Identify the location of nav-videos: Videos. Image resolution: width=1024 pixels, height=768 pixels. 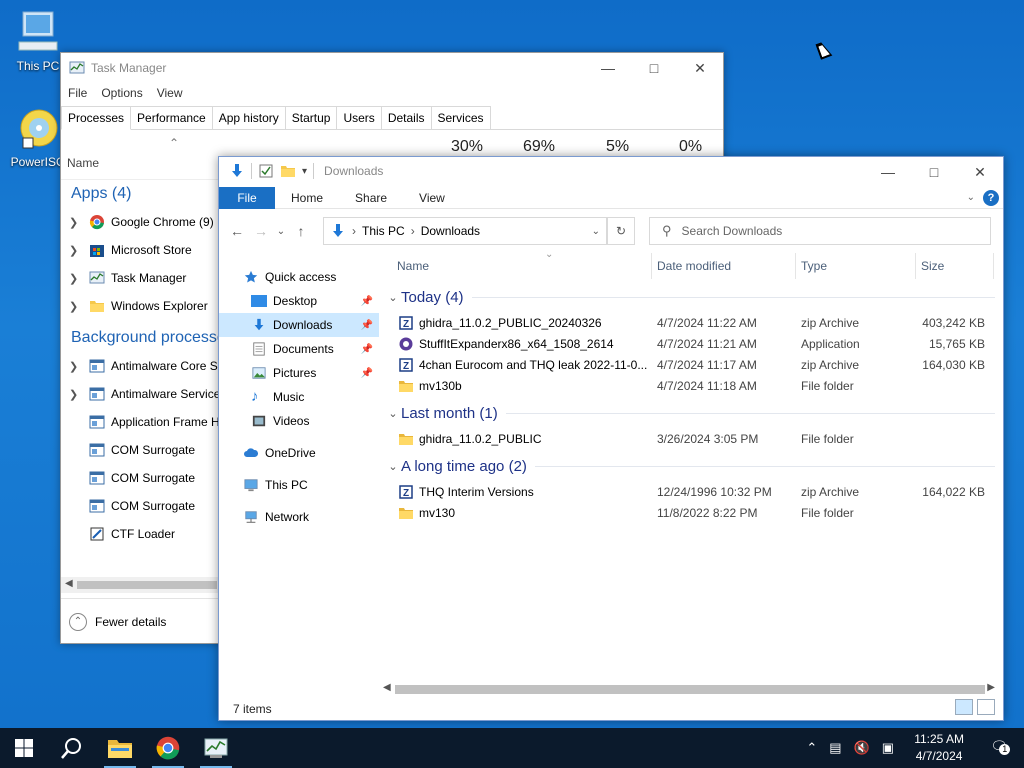
(299, 421).